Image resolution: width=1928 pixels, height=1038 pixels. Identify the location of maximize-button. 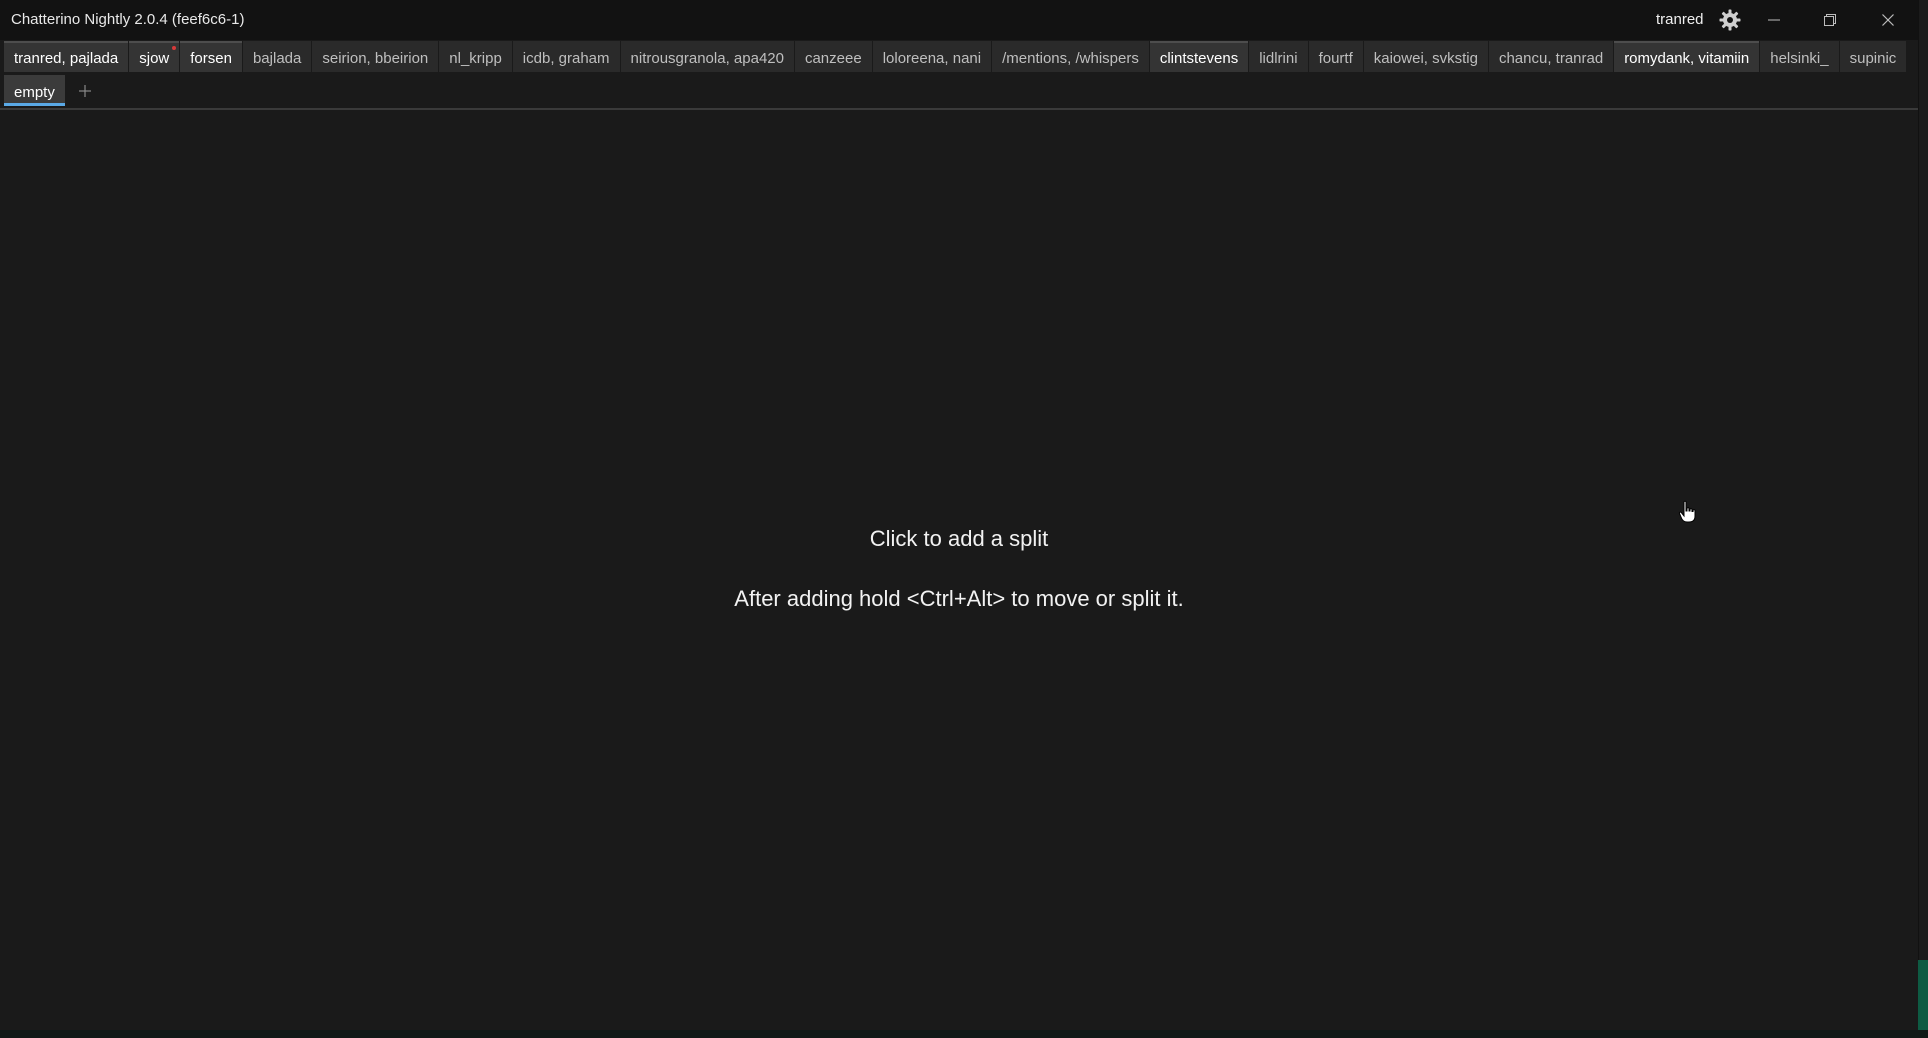
(1830, 20).